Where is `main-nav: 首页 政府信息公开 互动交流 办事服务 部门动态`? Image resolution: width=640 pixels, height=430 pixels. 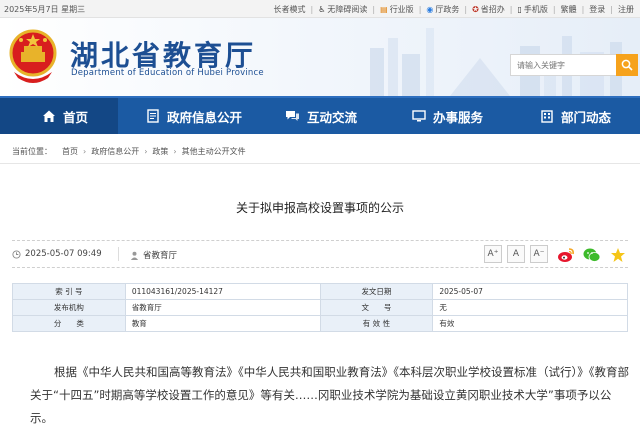 main-nav: 首页 政府信息公开 互动交流 办事服务 部门动态 is located at coordinates (320, 115).